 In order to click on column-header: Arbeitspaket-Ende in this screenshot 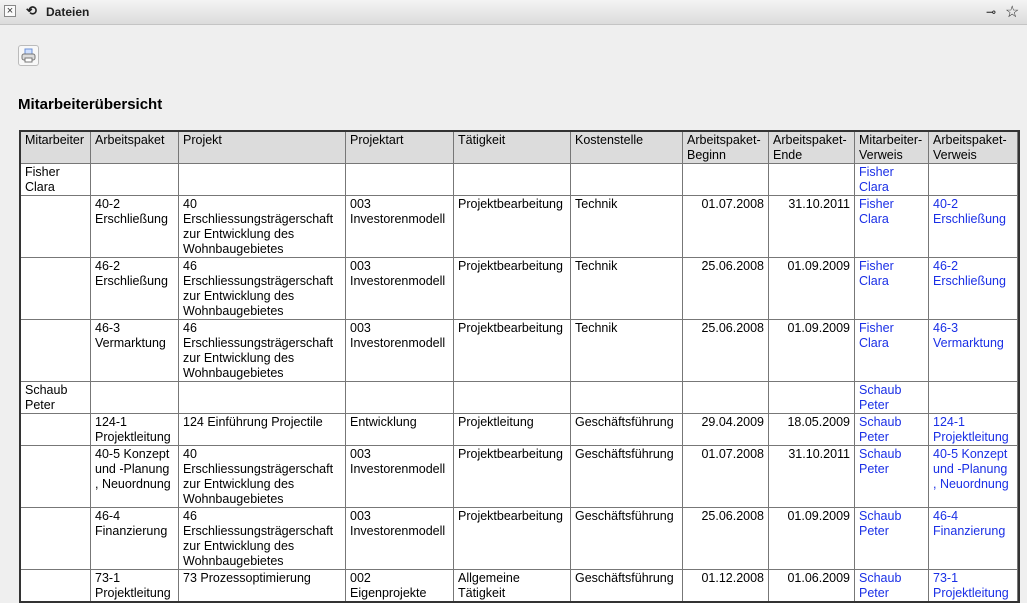, I will do `click(811, 147)`.